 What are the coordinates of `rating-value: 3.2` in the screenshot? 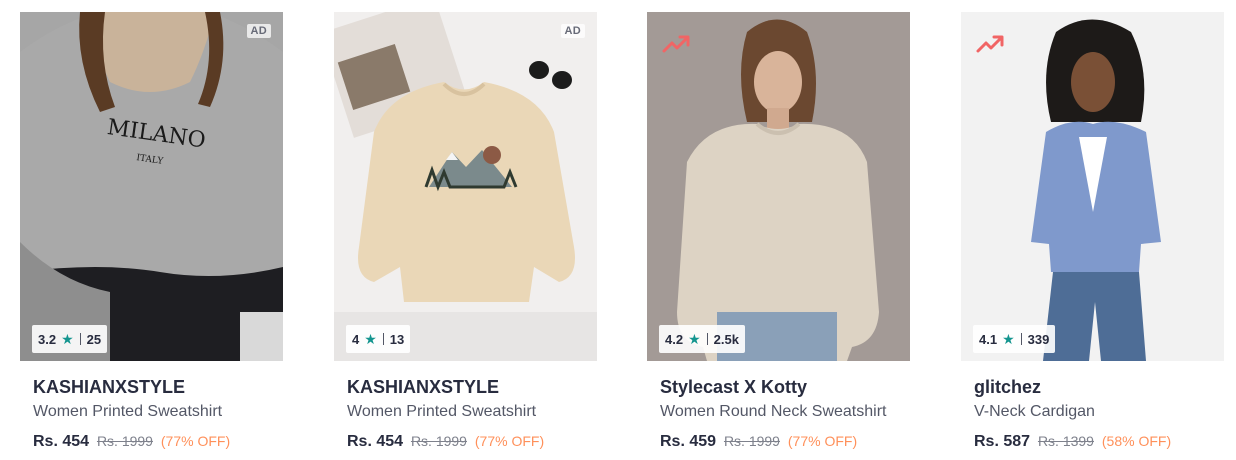 It's located at (47, 339).